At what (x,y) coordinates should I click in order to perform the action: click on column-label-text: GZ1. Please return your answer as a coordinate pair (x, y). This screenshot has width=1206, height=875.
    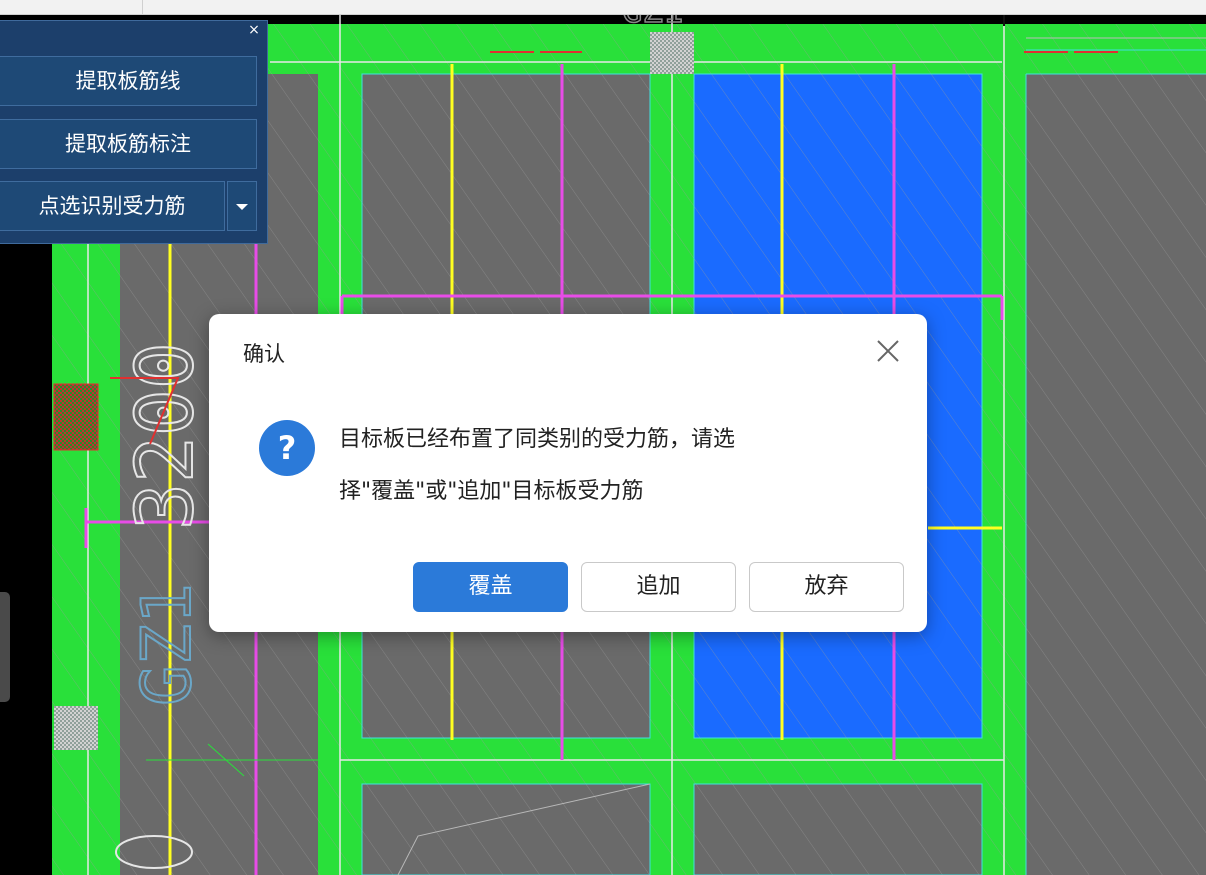
    Looking at the image, I should click on (167, 644).